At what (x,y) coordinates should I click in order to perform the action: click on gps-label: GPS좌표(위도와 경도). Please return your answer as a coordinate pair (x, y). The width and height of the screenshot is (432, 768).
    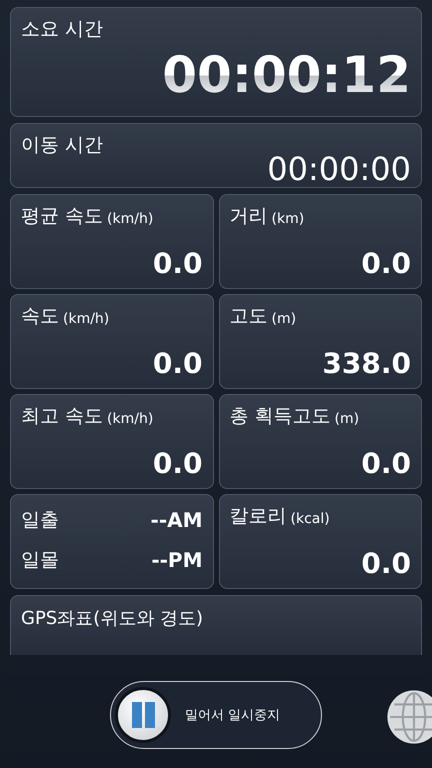
    Looking at the image, I should click on (112, 618).